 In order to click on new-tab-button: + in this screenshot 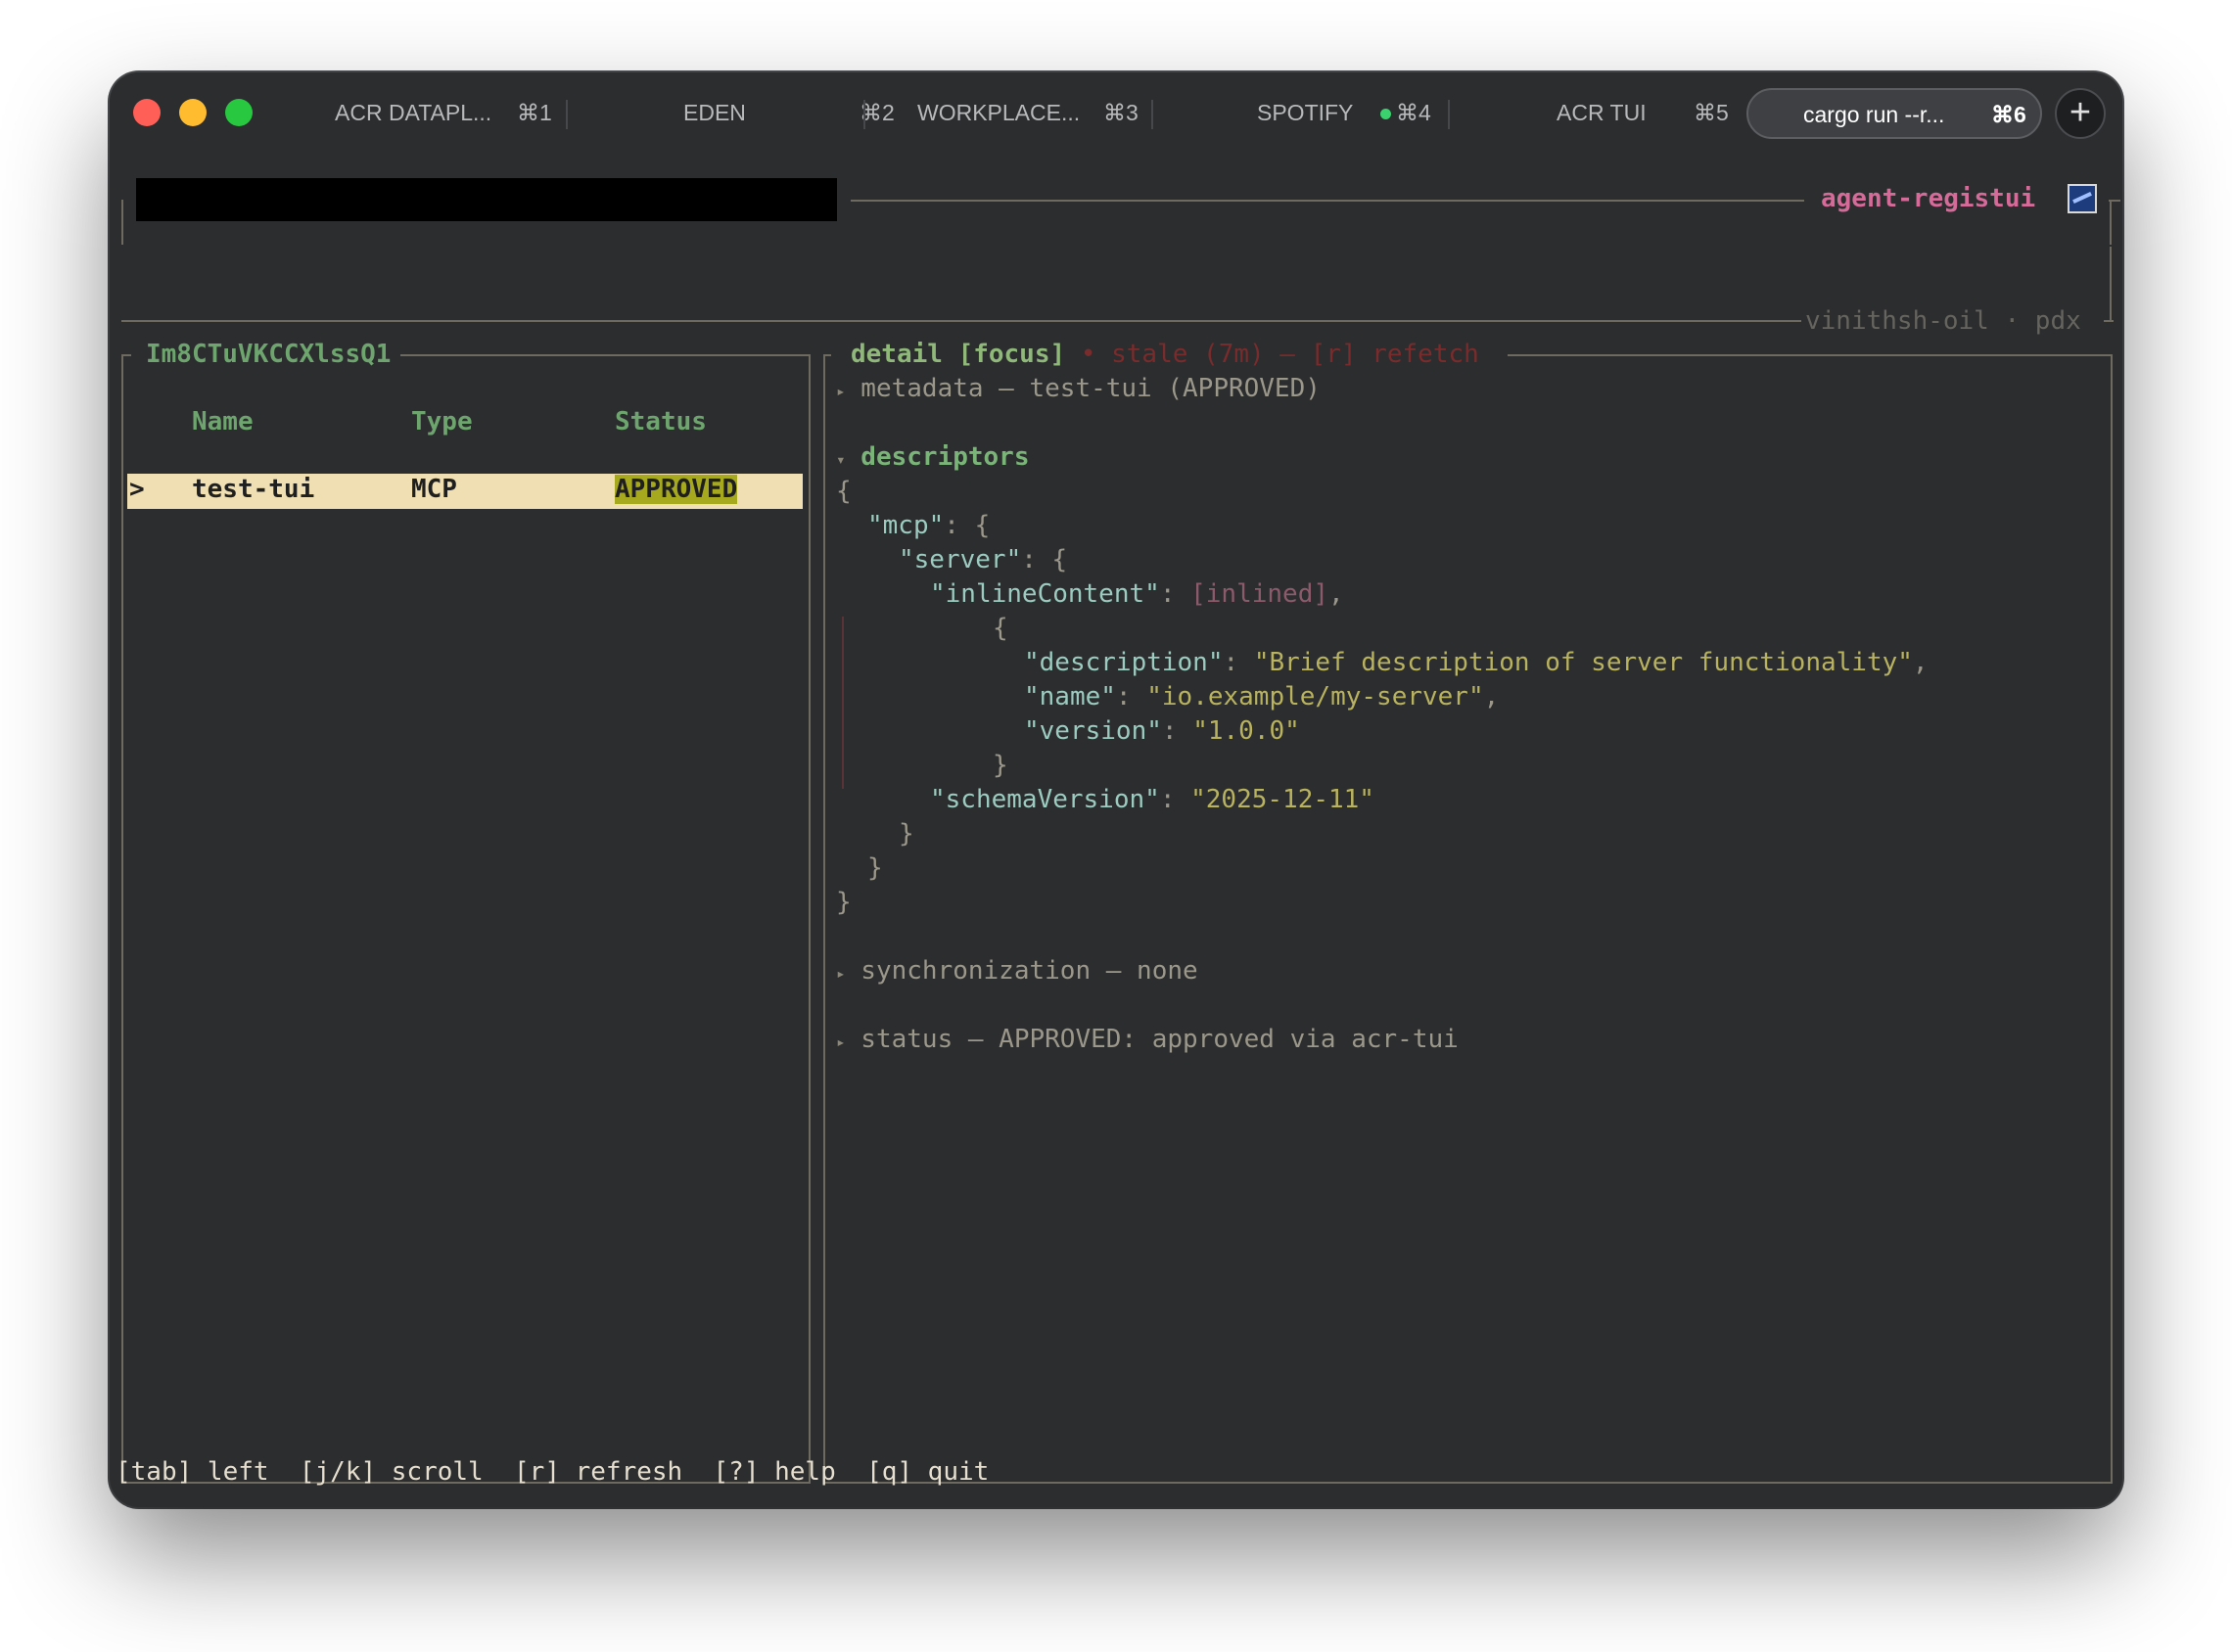, I will do `click(2080, 113)`.